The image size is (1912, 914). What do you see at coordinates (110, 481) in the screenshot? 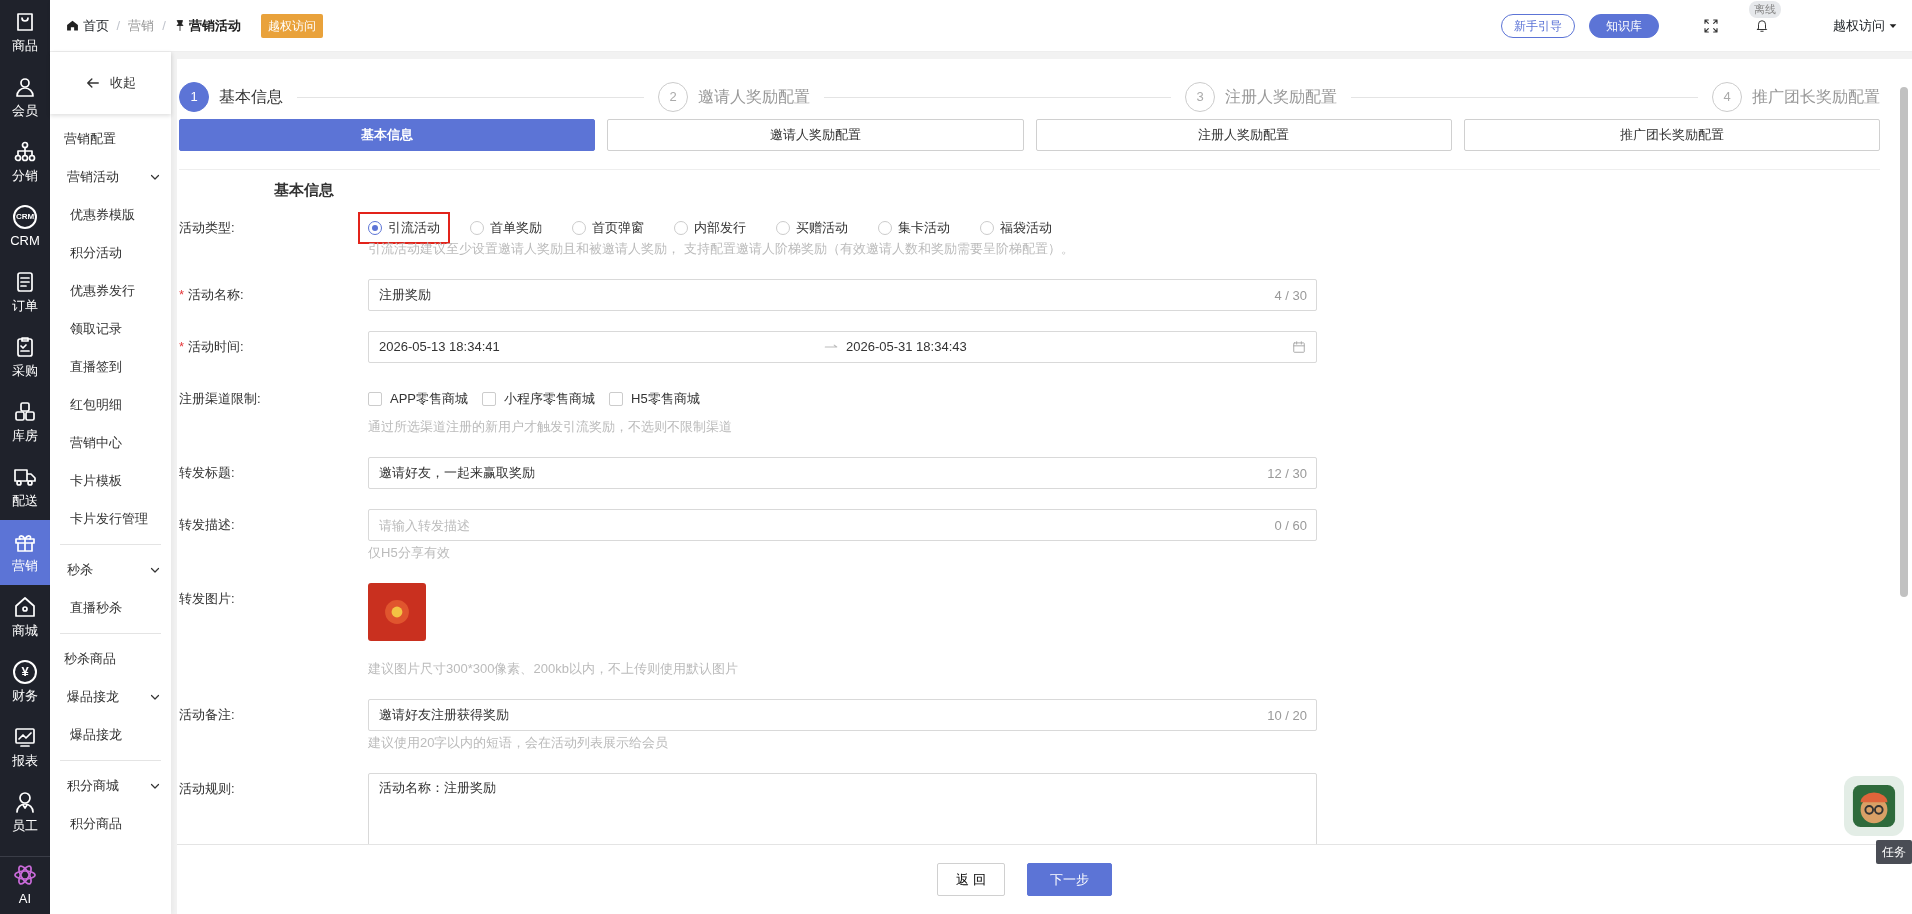
I see `submenu-item: 卡片模板` at bounding box center [110, 481].